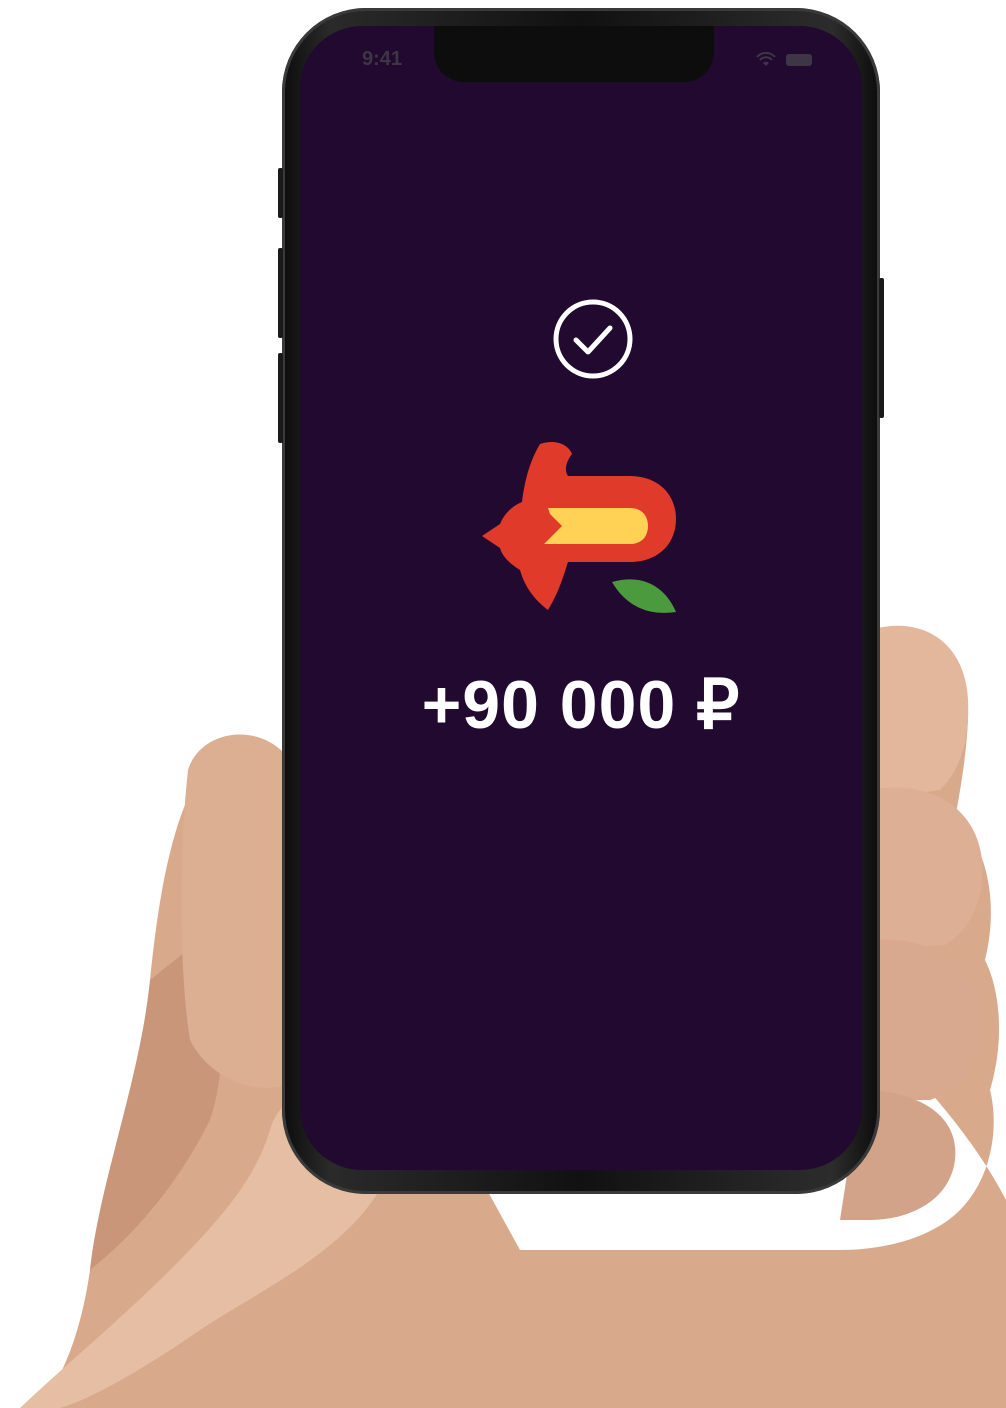 The width and height of the screenshot is (1006, 1408). What do you see at coordinates (382, 59) in the screenshot?
I see `status-time: 9:41` at bounding box center [382, 59].